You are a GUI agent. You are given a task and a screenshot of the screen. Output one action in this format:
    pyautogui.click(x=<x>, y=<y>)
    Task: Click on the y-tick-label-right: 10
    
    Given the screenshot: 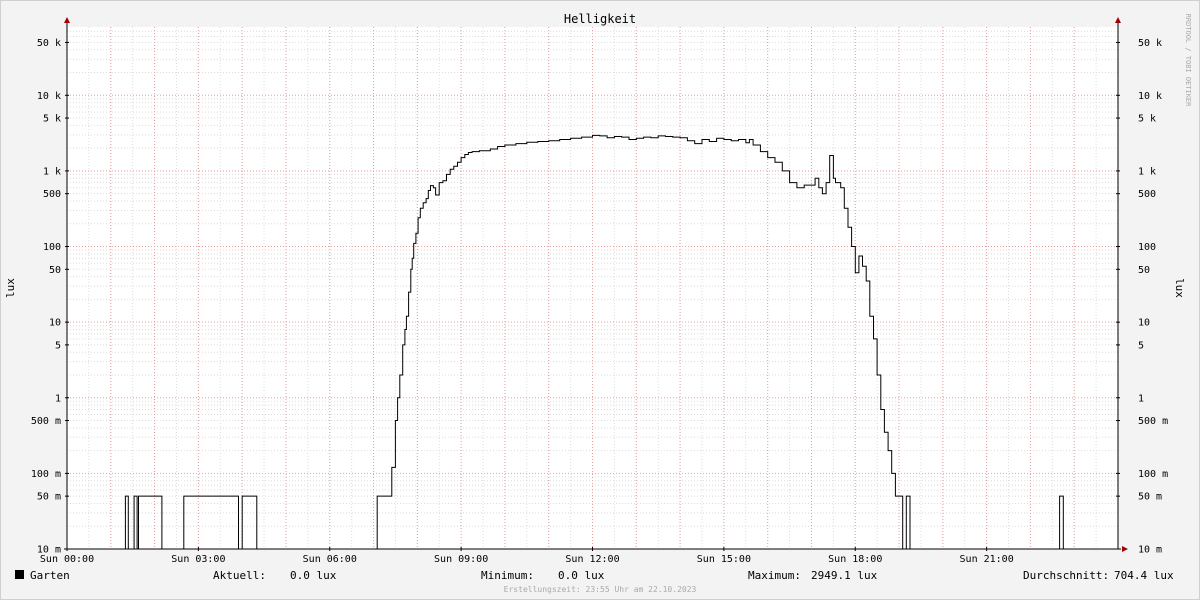 What is the action you would take?
    pyautogui.click(x=1144, y=323)
    